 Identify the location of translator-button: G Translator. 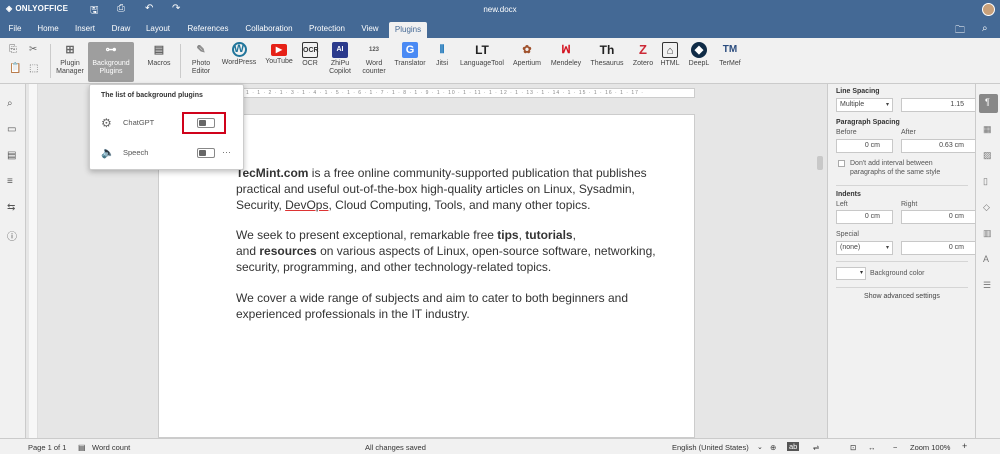
(410, 62).